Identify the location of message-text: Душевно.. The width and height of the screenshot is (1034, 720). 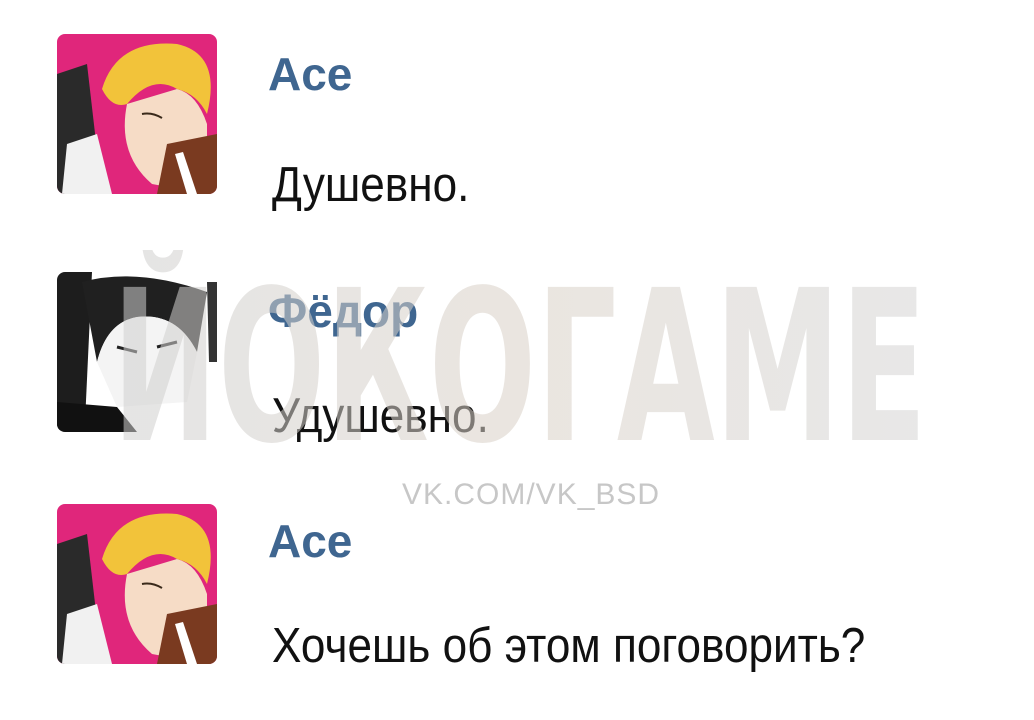
(371, 185).